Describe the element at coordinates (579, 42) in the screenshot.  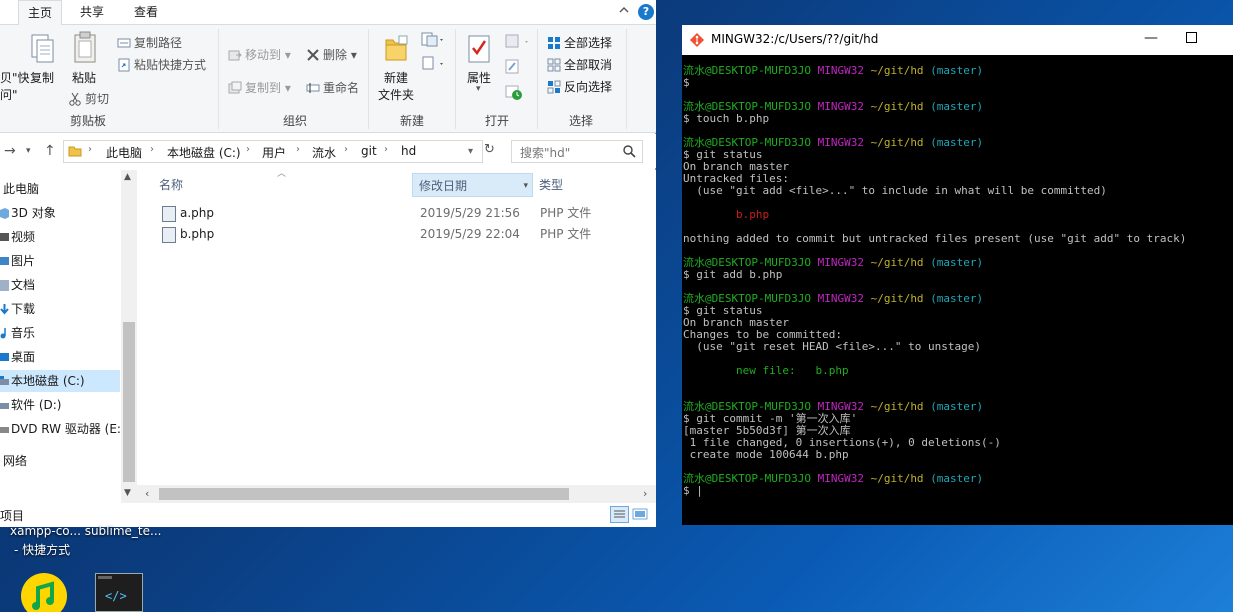
I see `select-all-button: 全部选择` at that location.